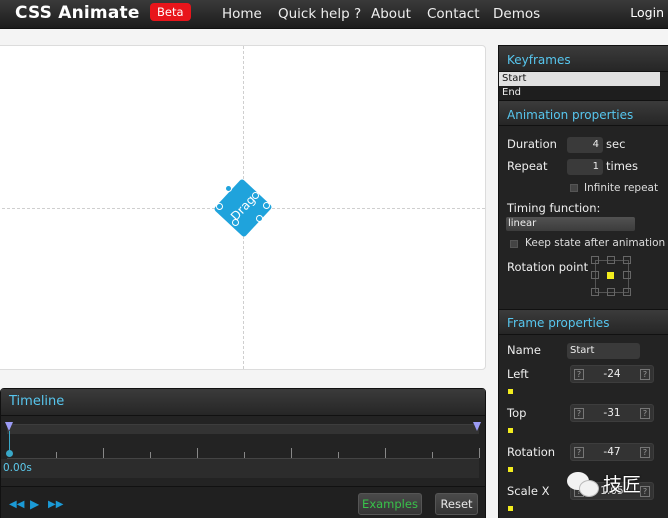  I want to click on repeat-input: 1, so click(585, 167).